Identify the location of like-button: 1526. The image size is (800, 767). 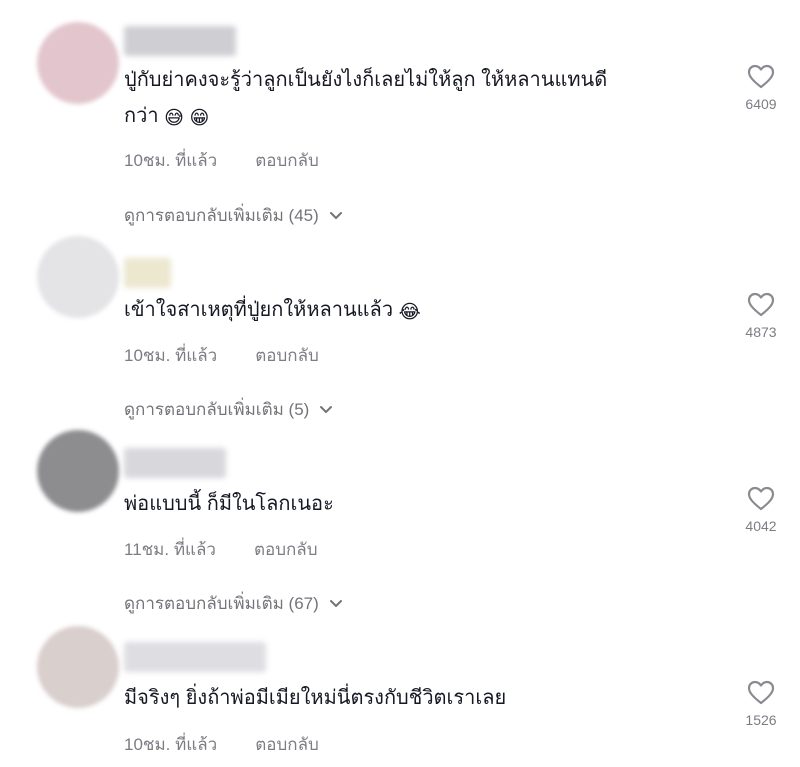
(761, 704).